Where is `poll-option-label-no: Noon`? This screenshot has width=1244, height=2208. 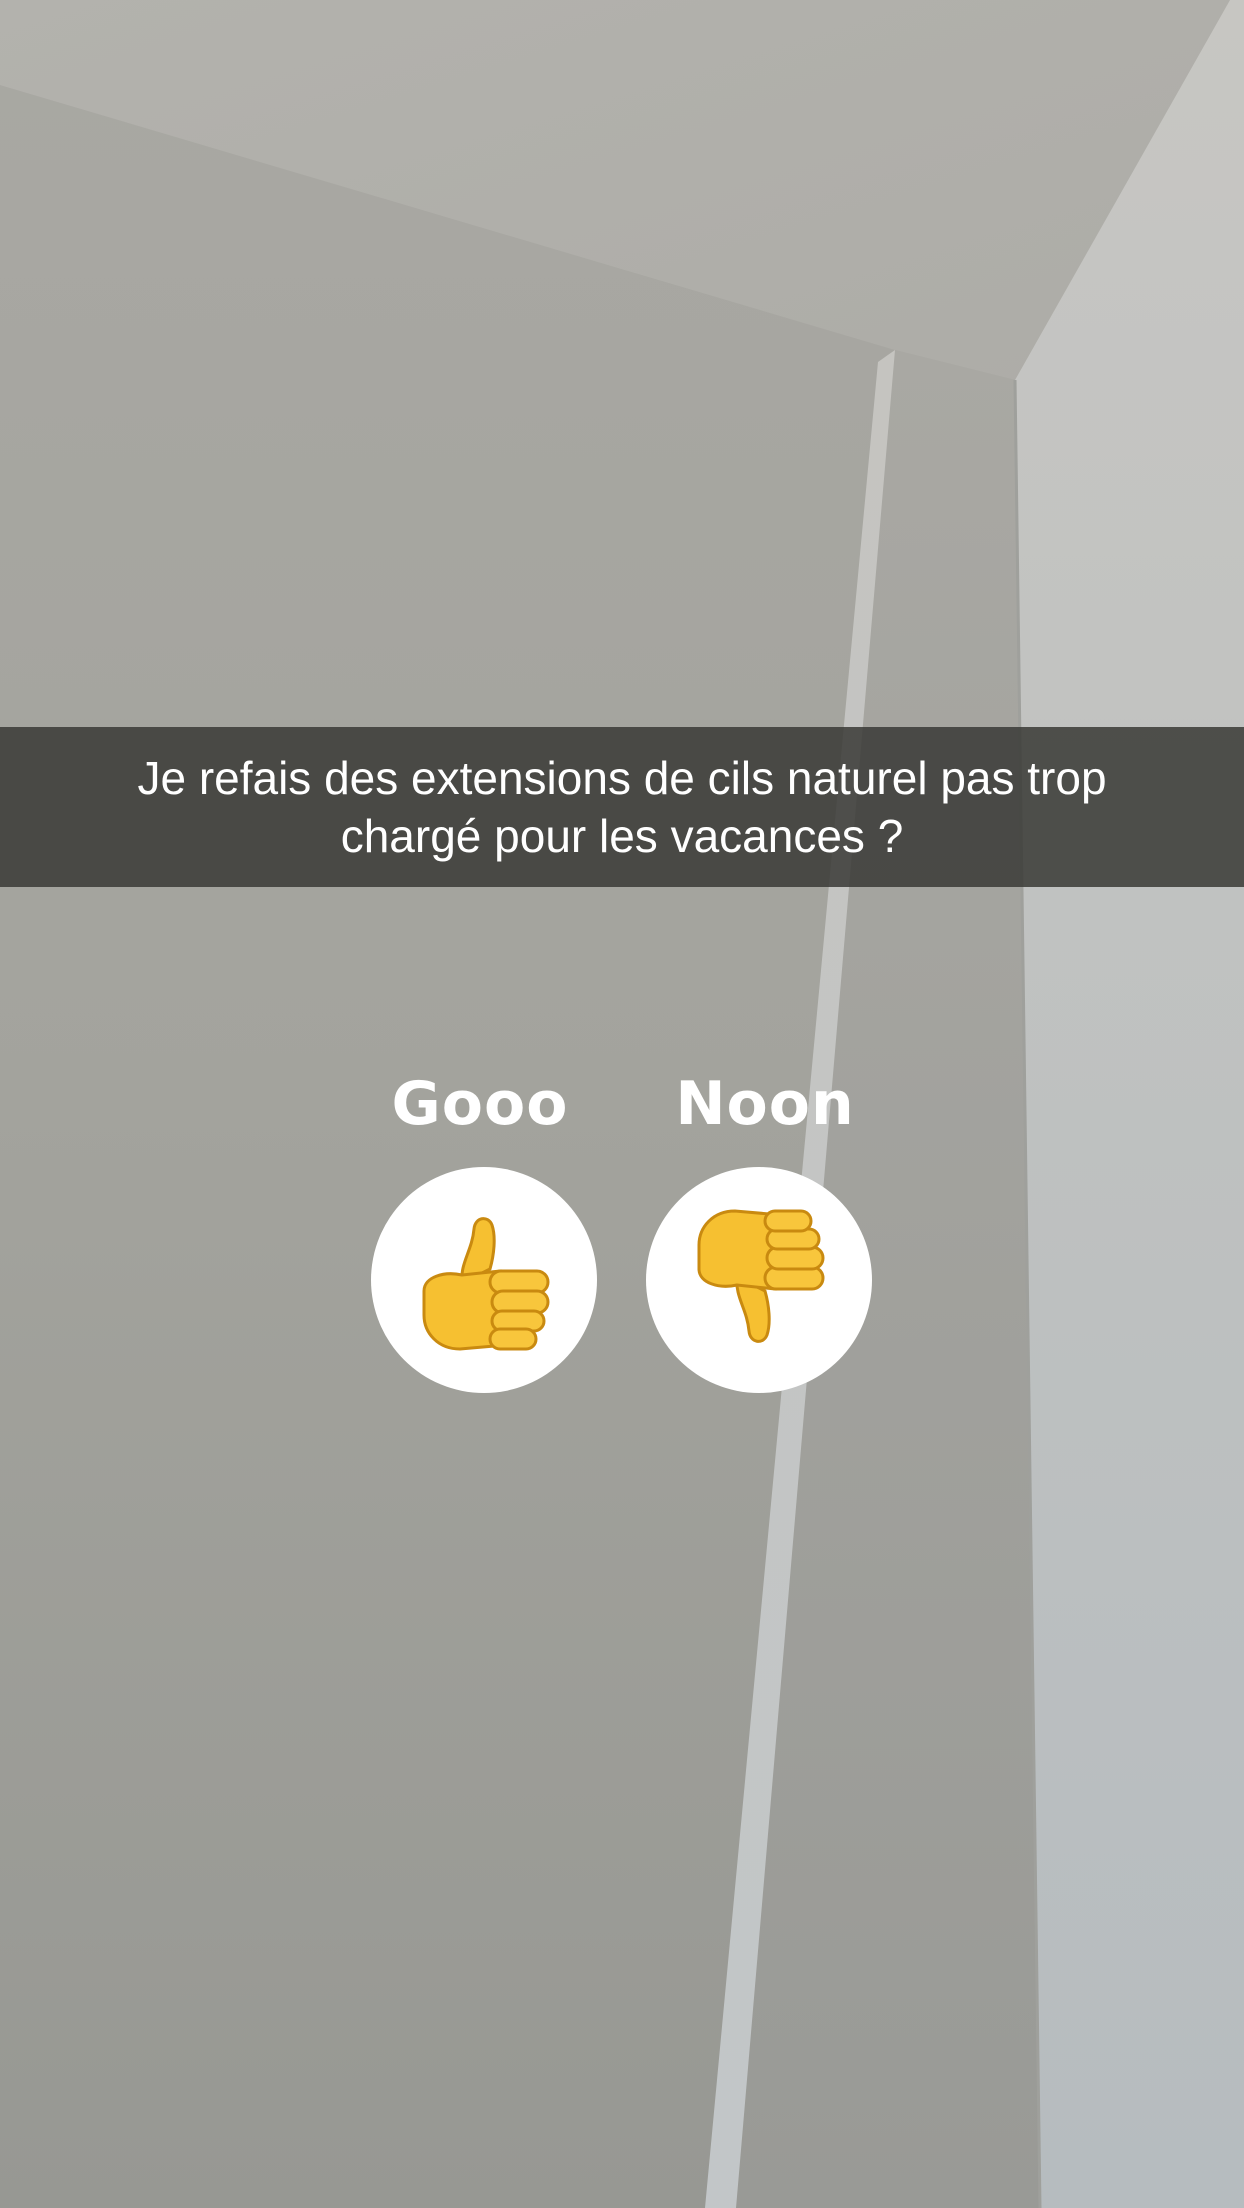
poll-option-label-no: Noon is located at coordinates (765, 1104).